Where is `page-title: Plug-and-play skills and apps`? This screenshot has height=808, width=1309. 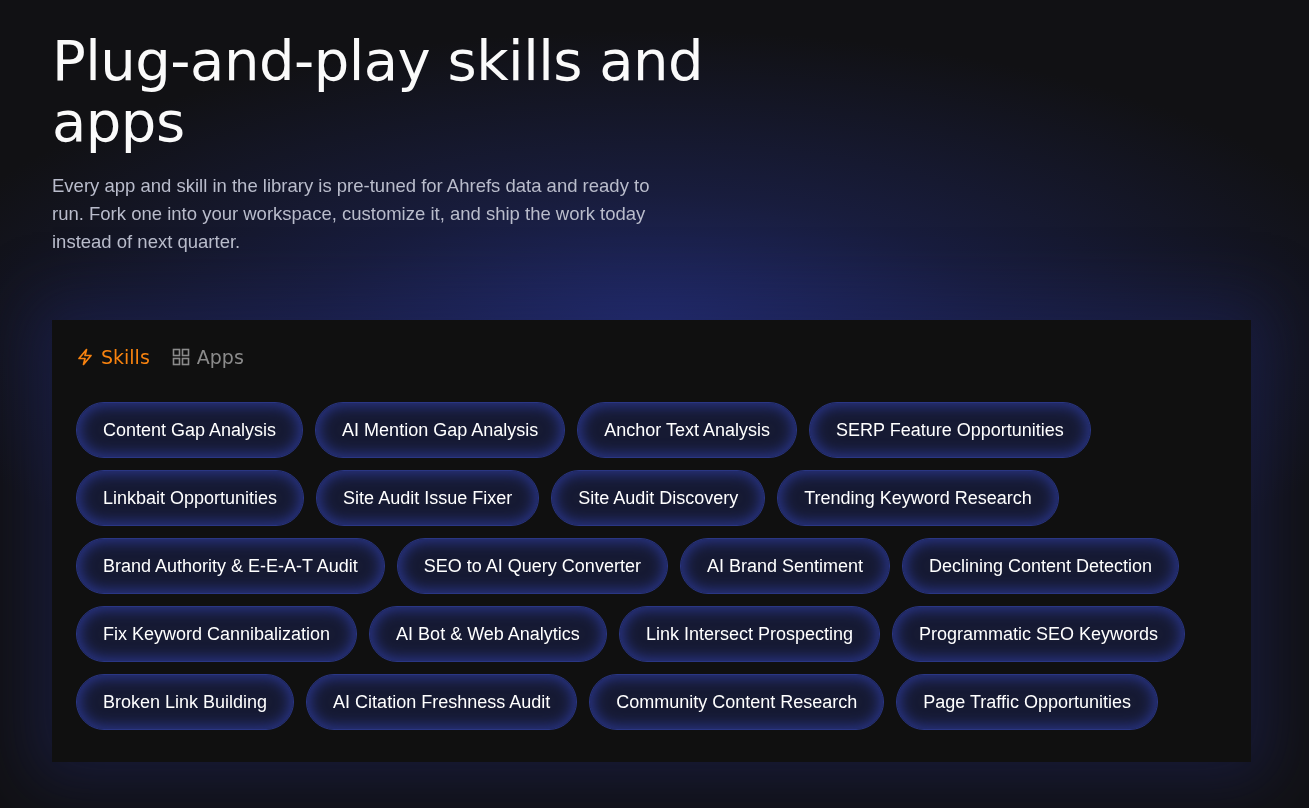 page-title: Plug-and-play skills and apps is located at coordinates (378, 91).